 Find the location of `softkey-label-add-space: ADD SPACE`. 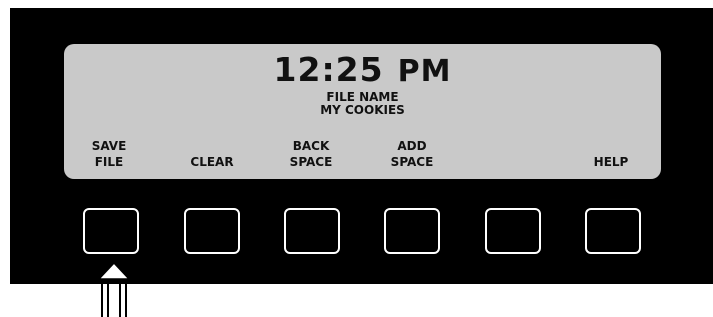

softkey-label-add-space: ADD SPACE is located at coordinates (412, 154).